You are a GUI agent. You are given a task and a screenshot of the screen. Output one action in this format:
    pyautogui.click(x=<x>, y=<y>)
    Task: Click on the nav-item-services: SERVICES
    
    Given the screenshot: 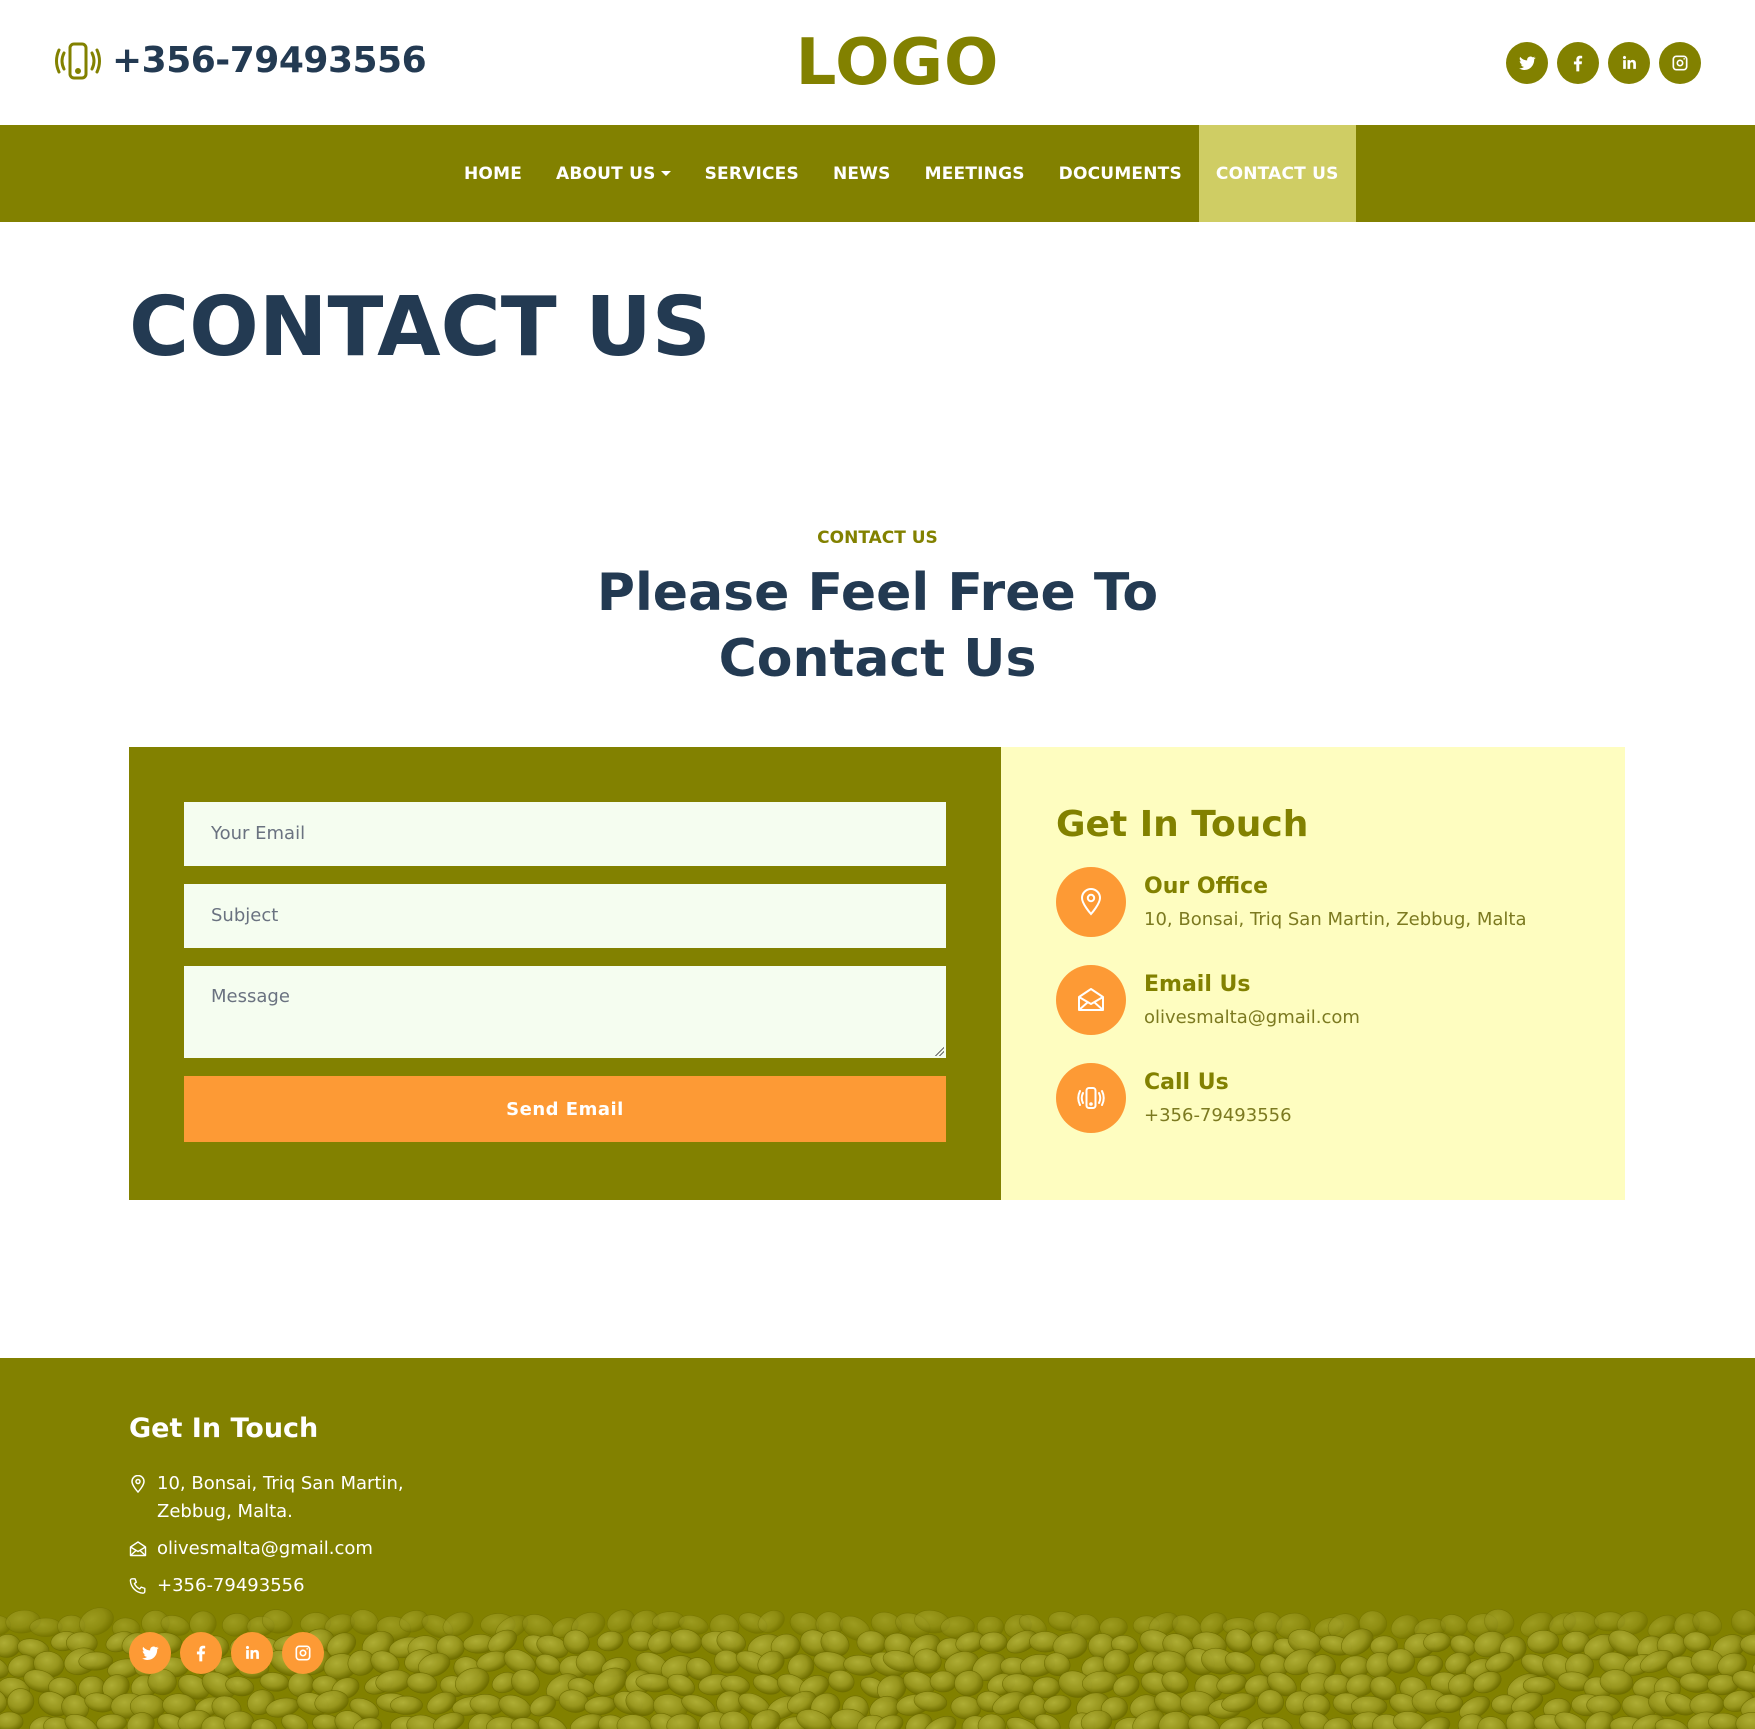 What is the action you would take?
    pyautogui.click(x=752, y=173)
    